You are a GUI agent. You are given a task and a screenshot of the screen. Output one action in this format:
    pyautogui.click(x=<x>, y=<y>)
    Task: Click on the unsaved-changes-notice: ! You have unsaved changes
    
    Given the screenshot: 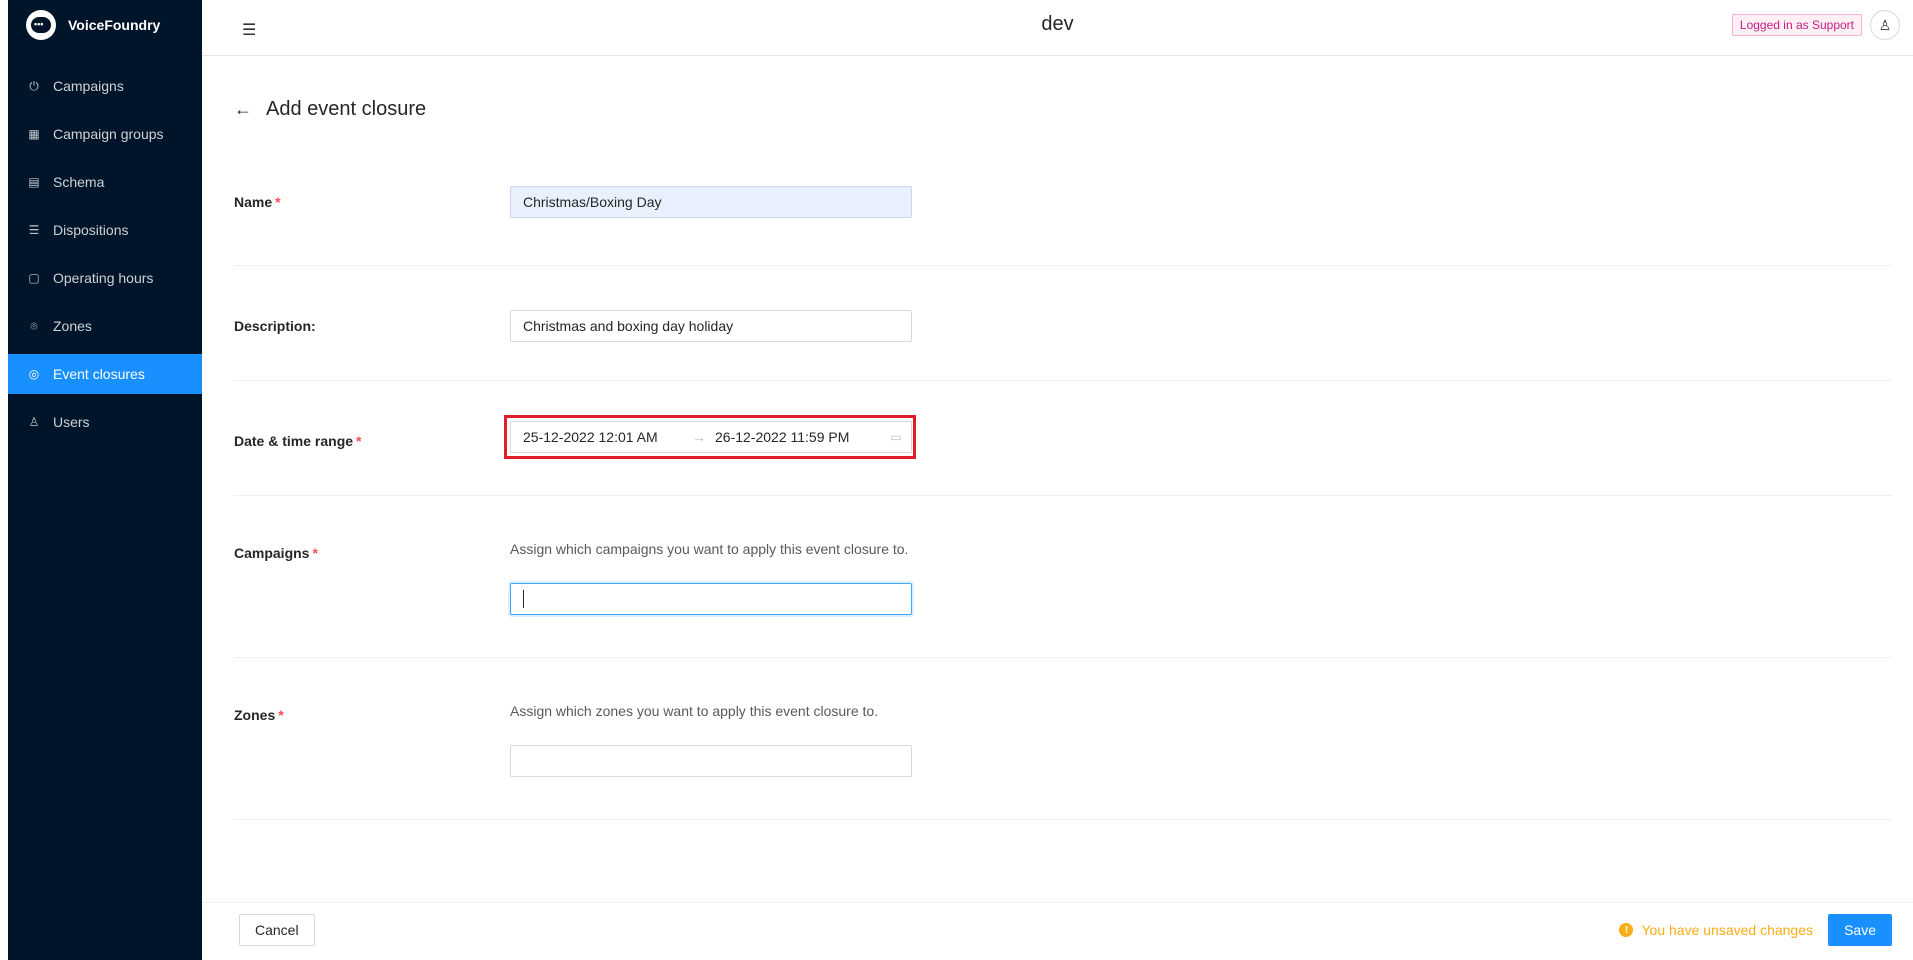 What is the action you would take?
    pyautogui.click(x=1716, y=930)
    